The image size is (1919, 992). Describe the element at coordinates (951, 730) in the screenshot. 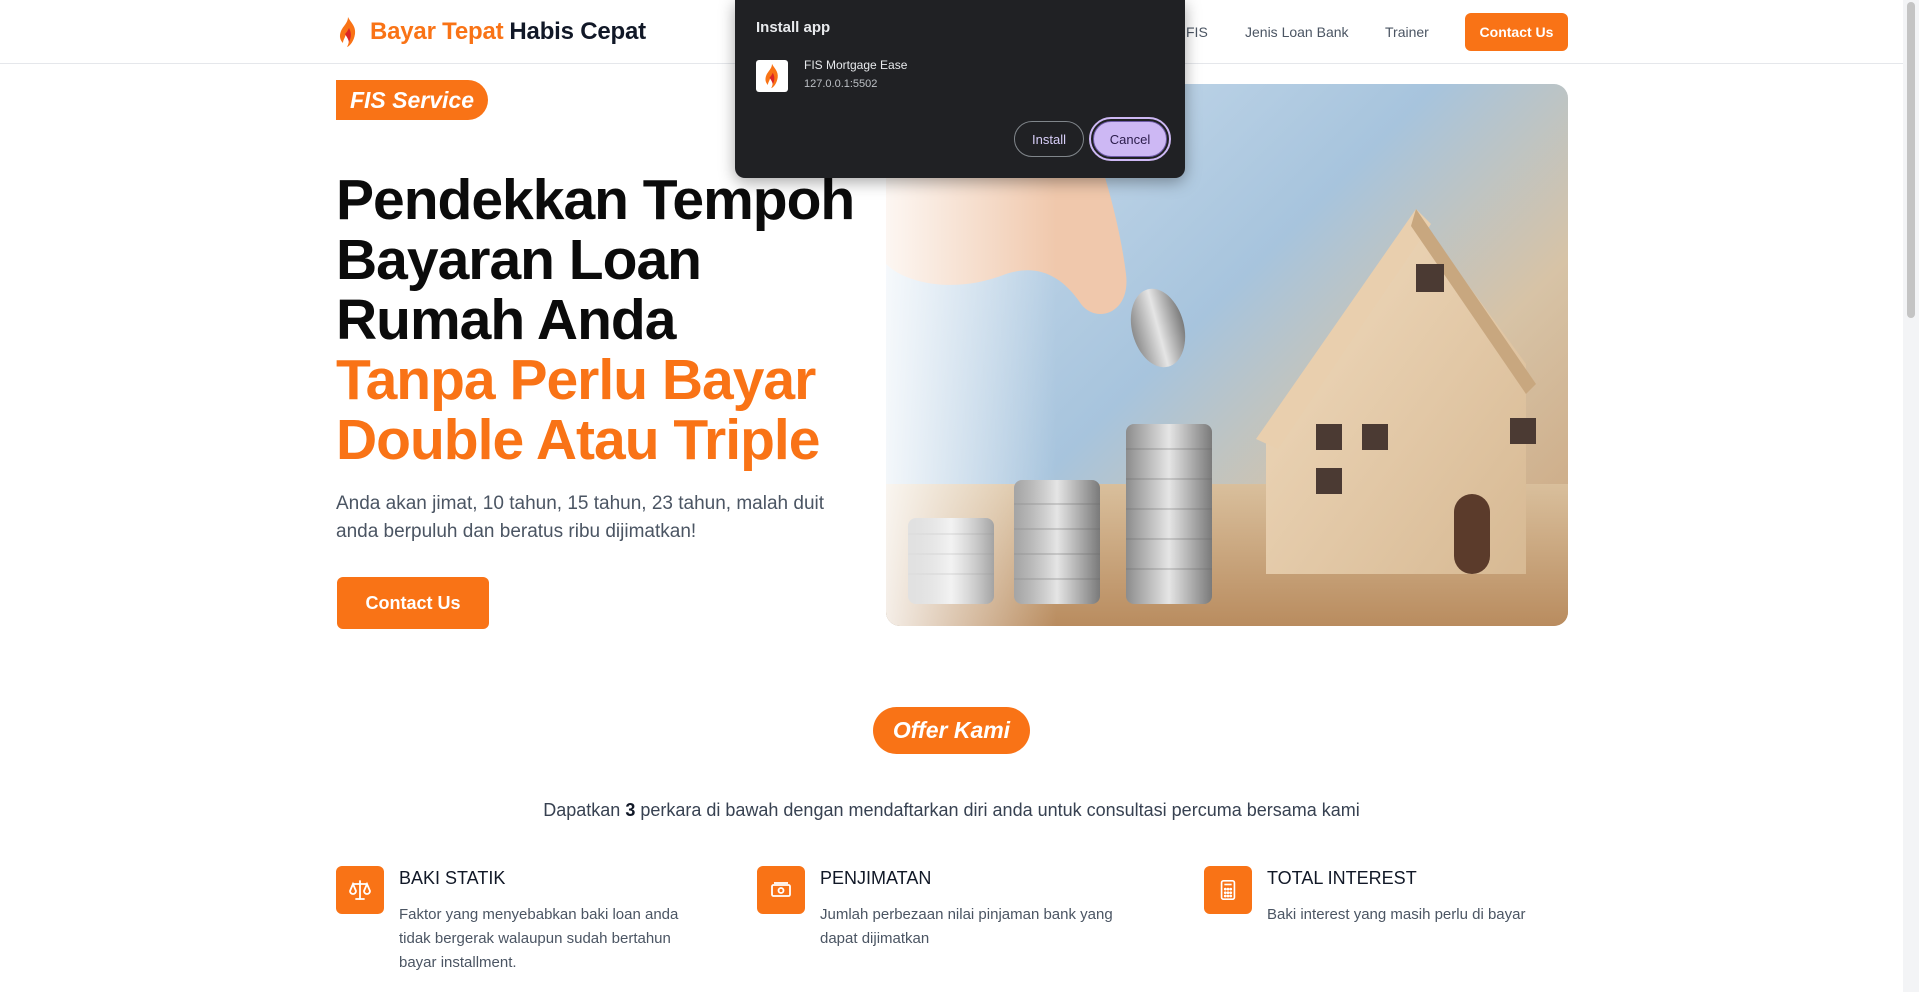

I see `offer-badge: Offer Kami` at that location.